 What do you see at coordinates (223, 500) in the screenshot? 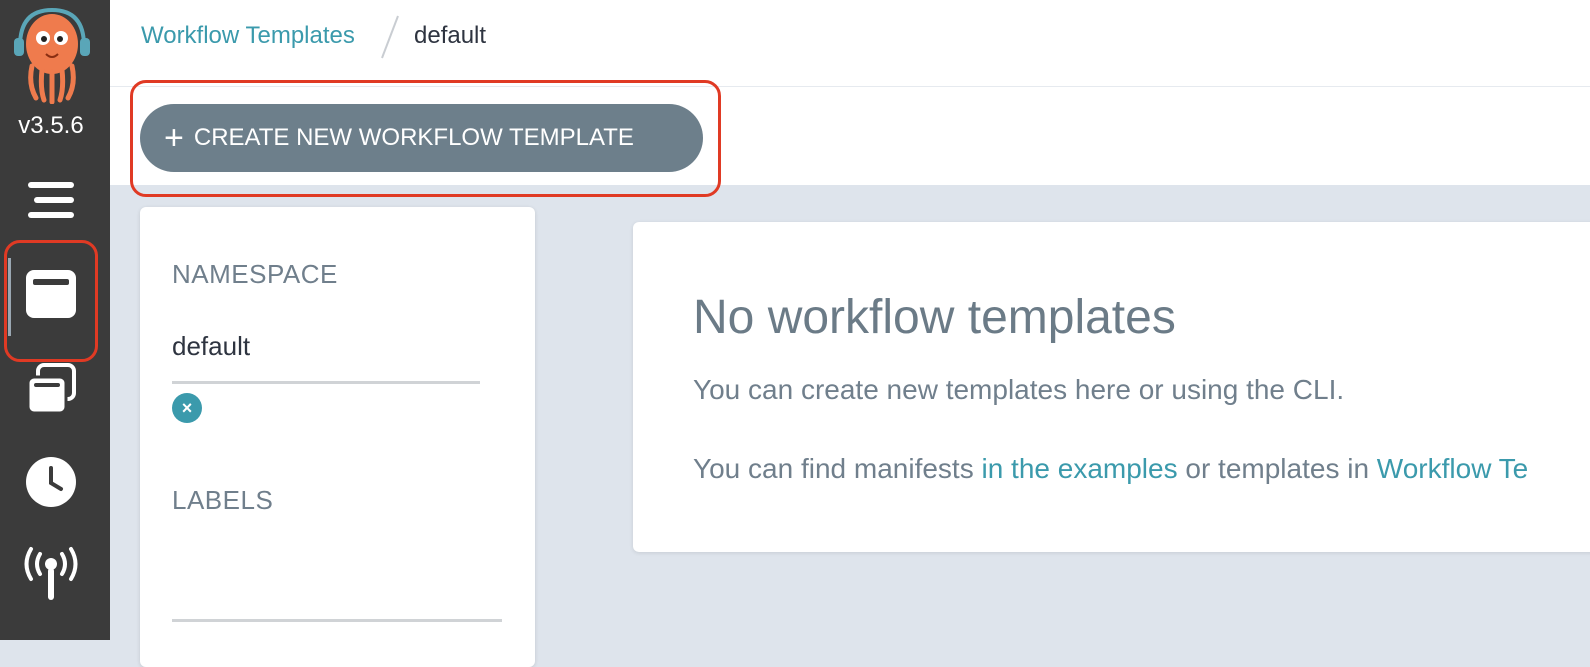
I see `labels-title: LABELS` at bounding box center [223, 500].